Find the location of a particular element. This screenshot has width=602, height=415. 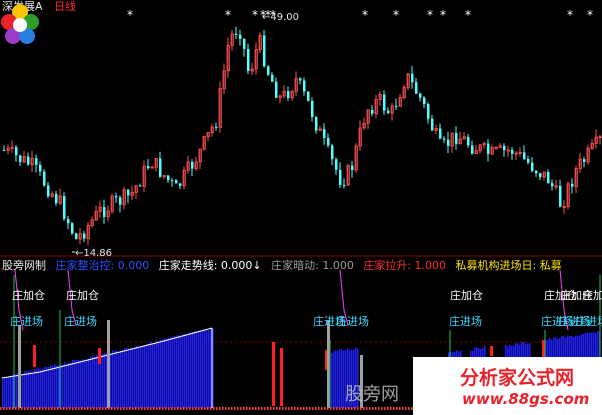

signal-add: 庄加仓 is located at coordinates (592, 295).